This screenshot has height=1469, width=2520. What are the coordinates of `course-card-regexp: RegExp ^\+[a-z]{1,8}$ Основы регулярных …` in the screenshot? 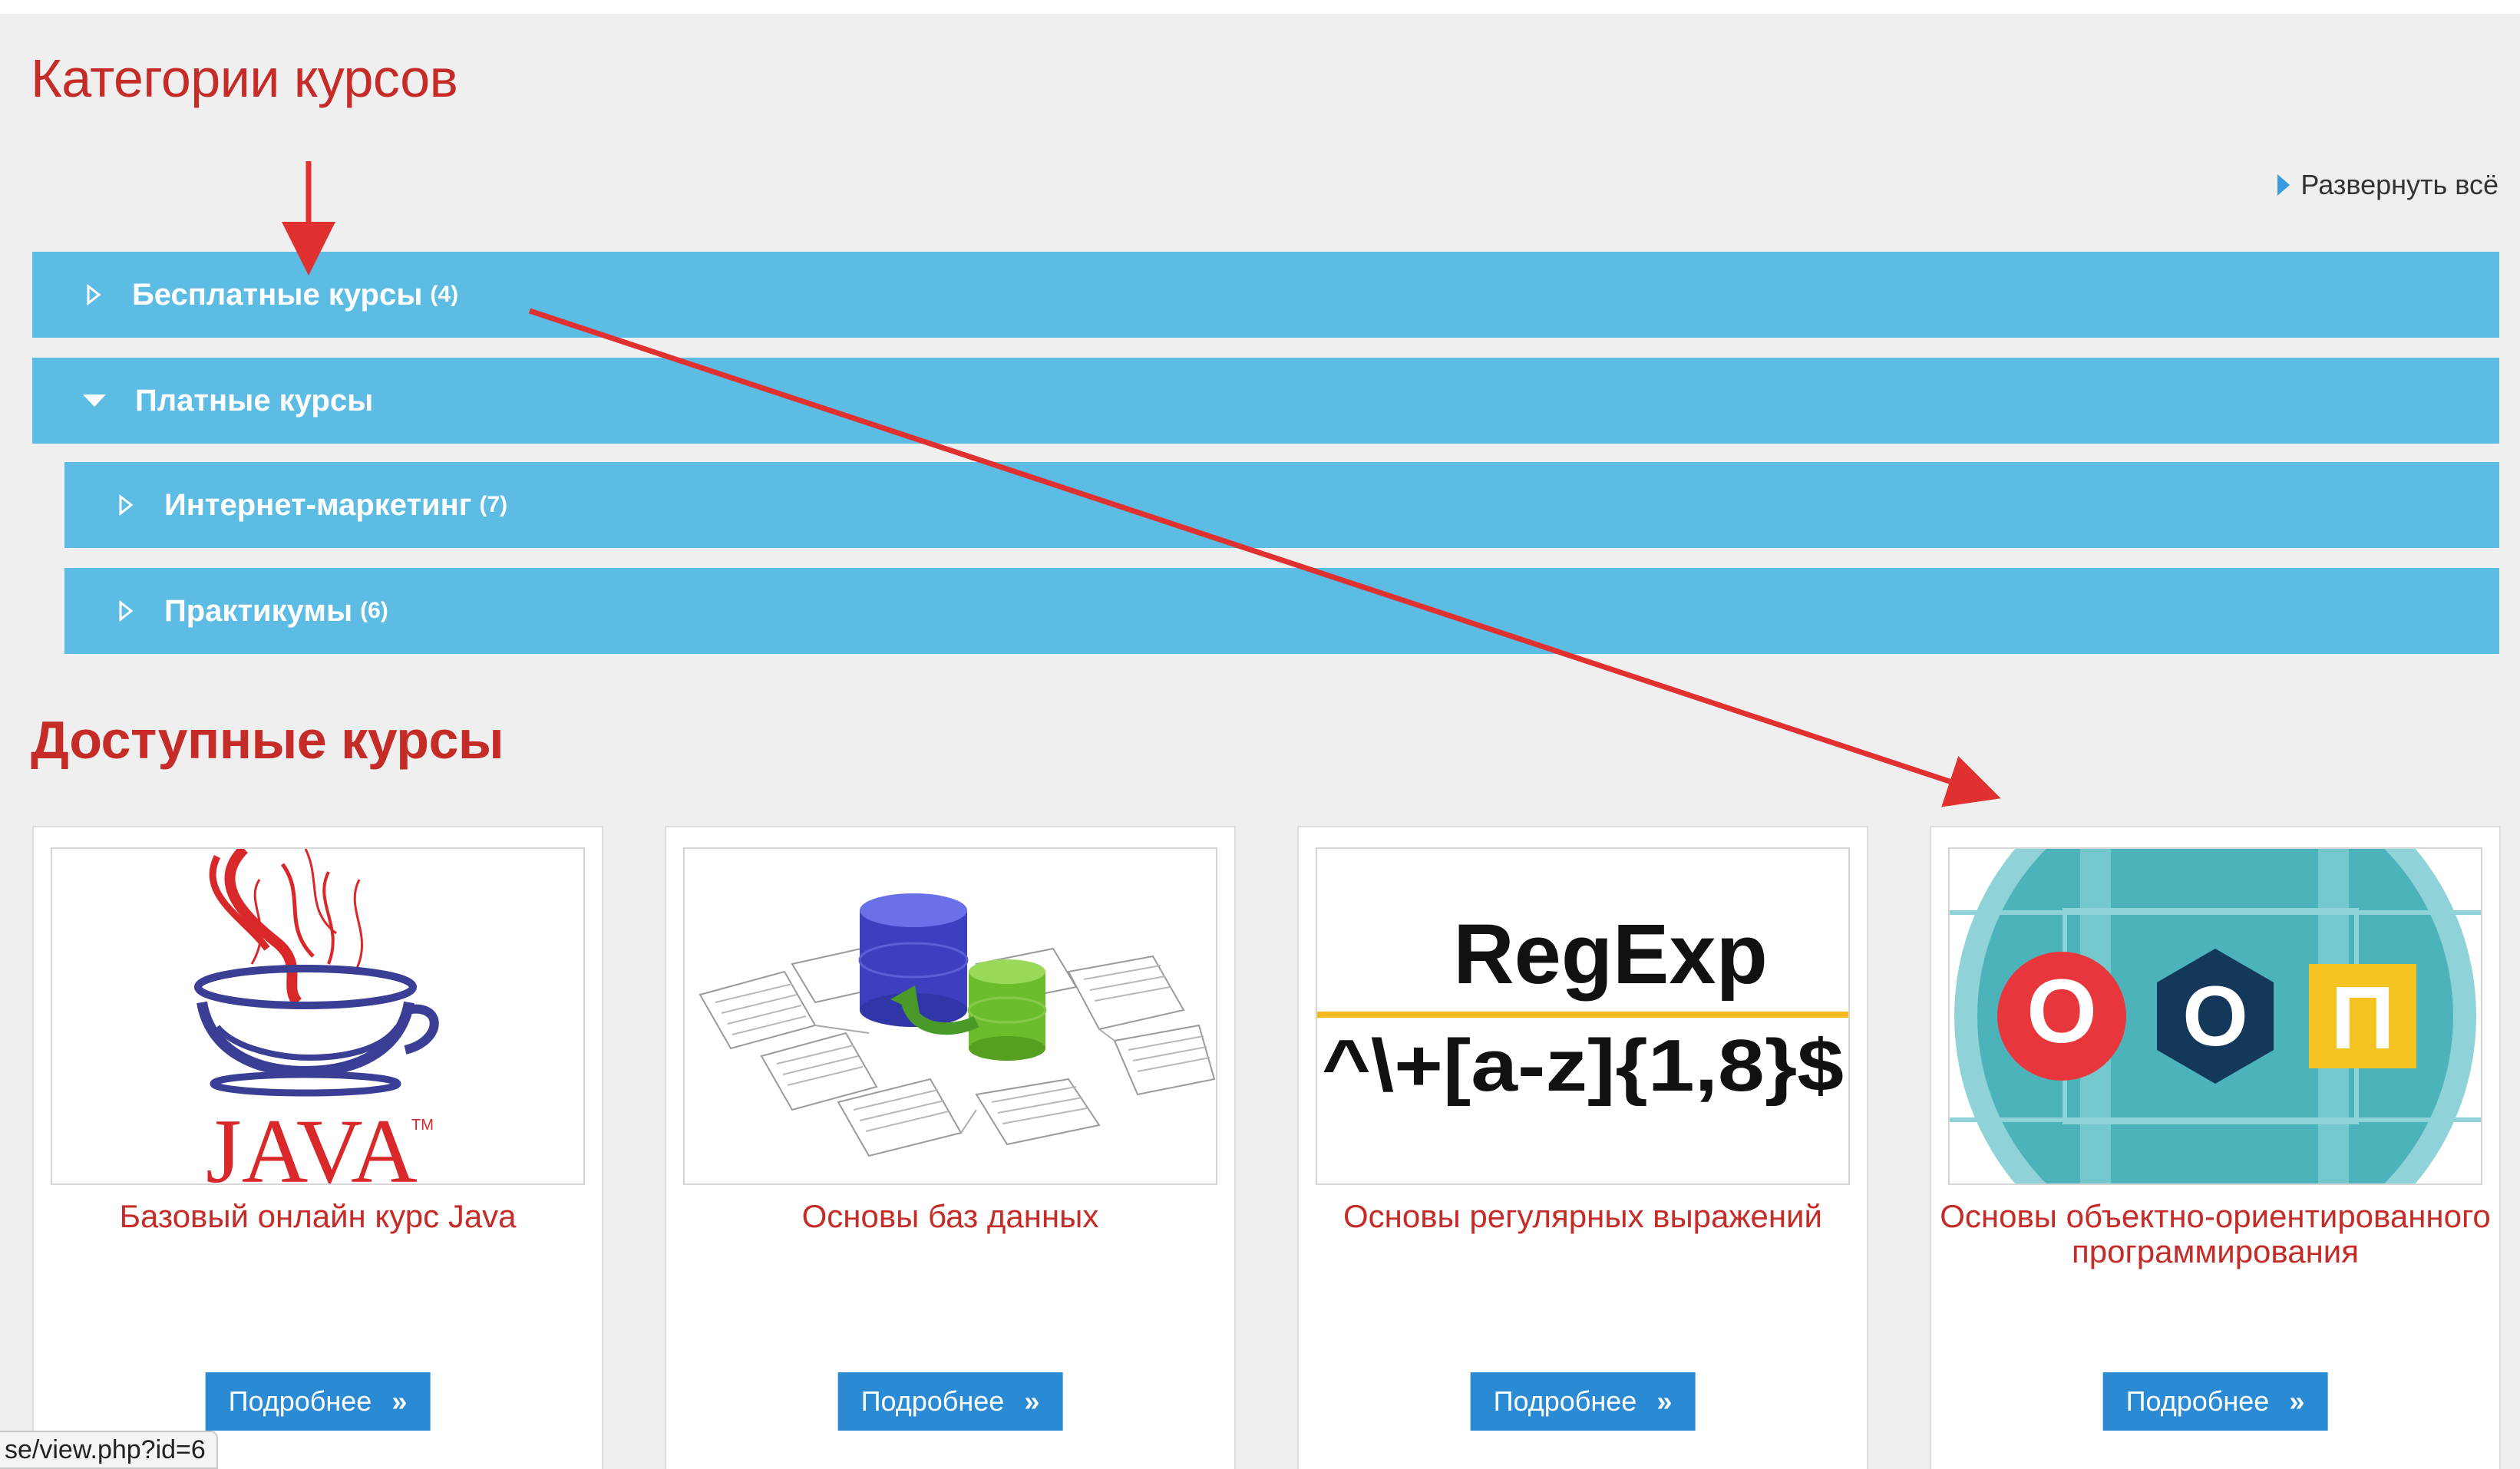 It's located at (1583, 1147).